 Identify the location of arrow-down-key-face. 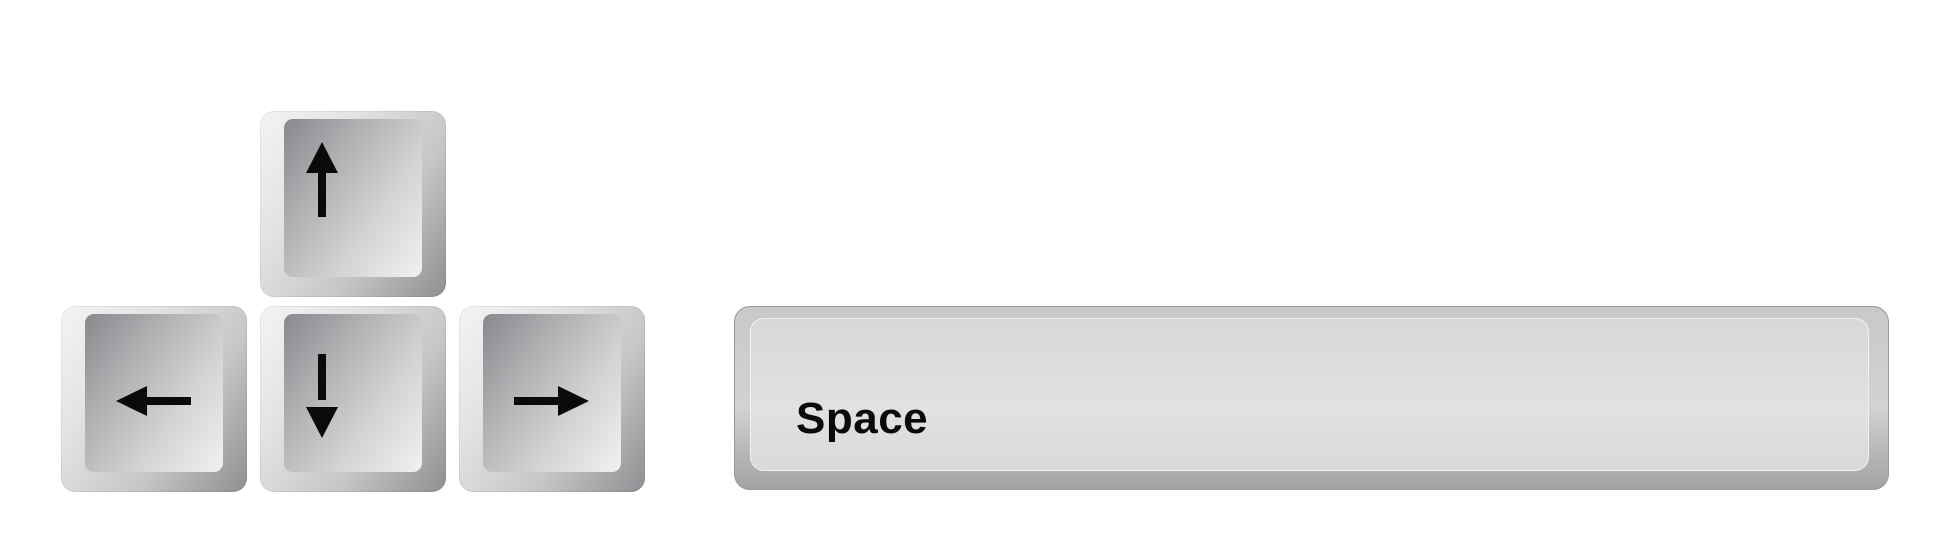
(353, 393).